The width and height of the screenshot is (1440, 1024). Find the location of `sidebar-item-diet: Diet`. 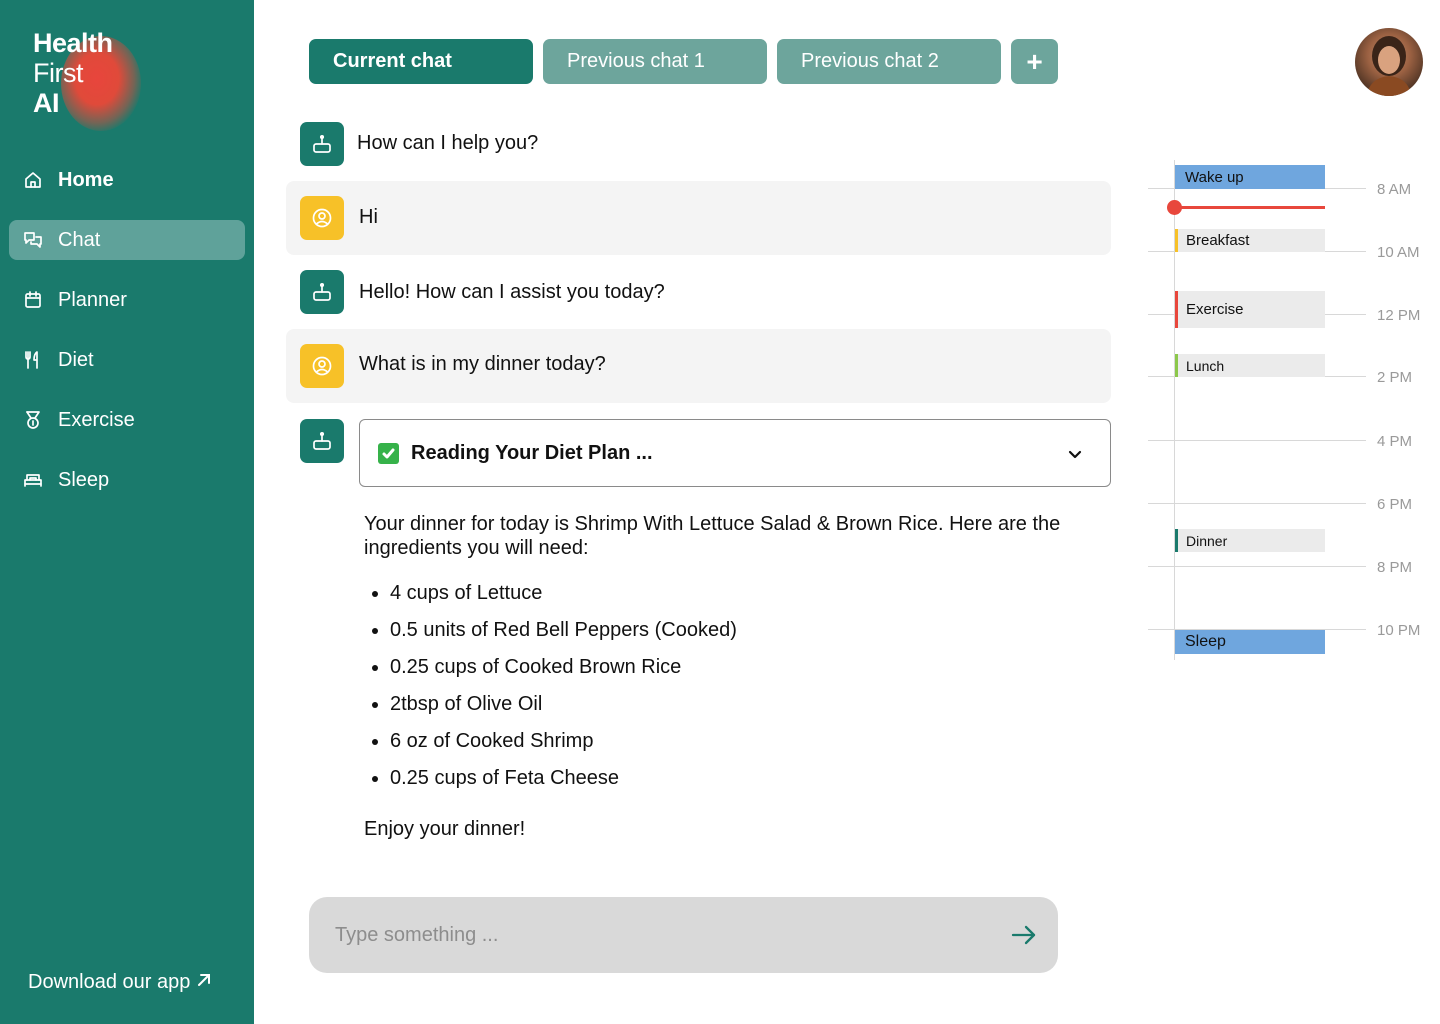

sidebar-item-diet: Diet is located at coordinates (127, 360).